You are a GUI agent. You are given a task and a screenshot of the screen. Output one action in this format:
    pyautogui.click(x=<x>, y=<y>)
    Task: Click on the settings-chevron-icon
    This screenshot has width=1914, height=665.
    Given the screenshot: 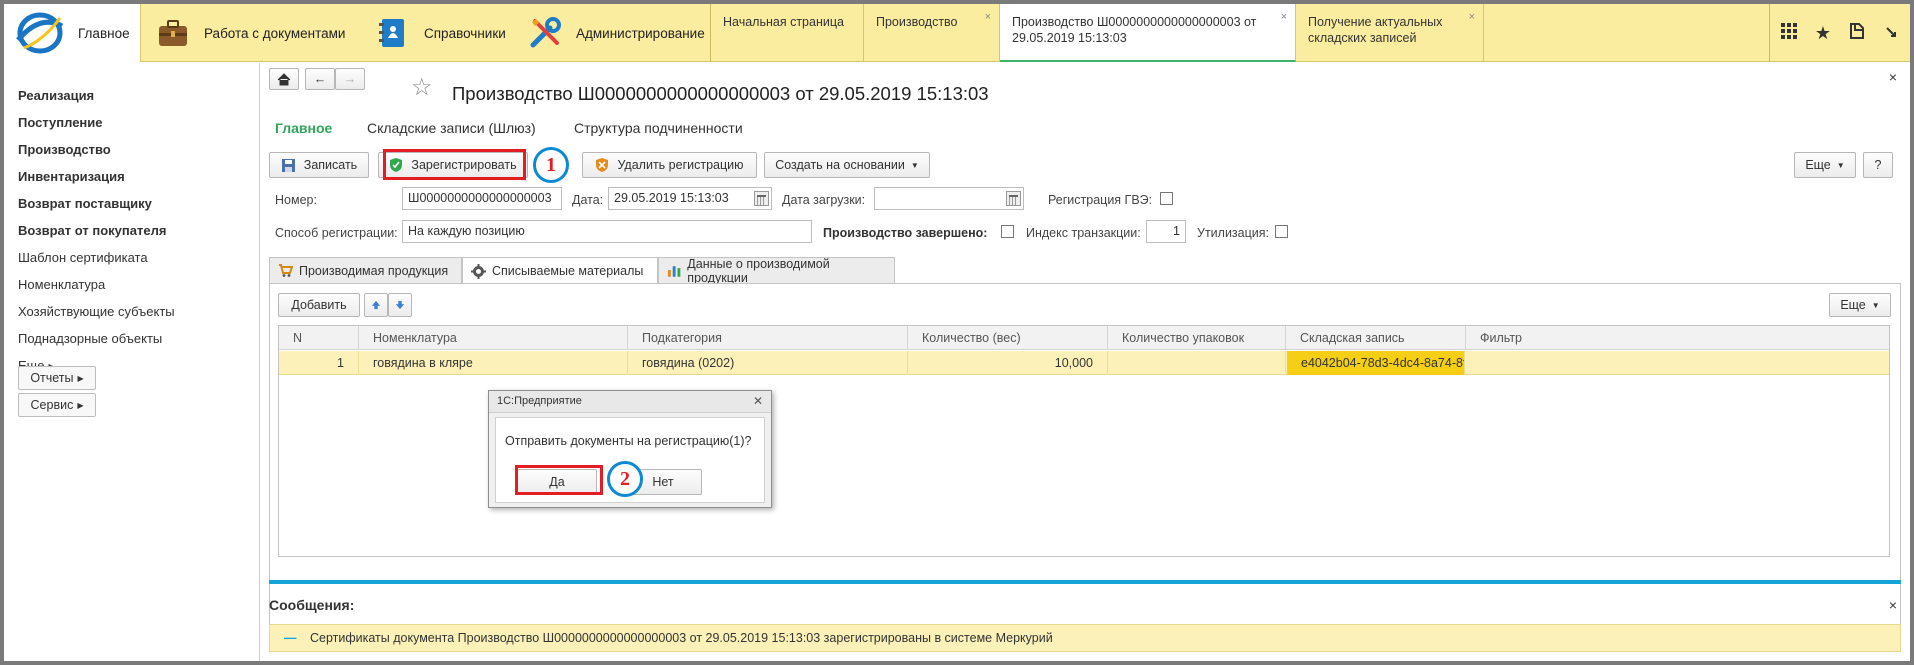 What is the action you would take?
    pyautogui.click(x=1891, y=33)
    